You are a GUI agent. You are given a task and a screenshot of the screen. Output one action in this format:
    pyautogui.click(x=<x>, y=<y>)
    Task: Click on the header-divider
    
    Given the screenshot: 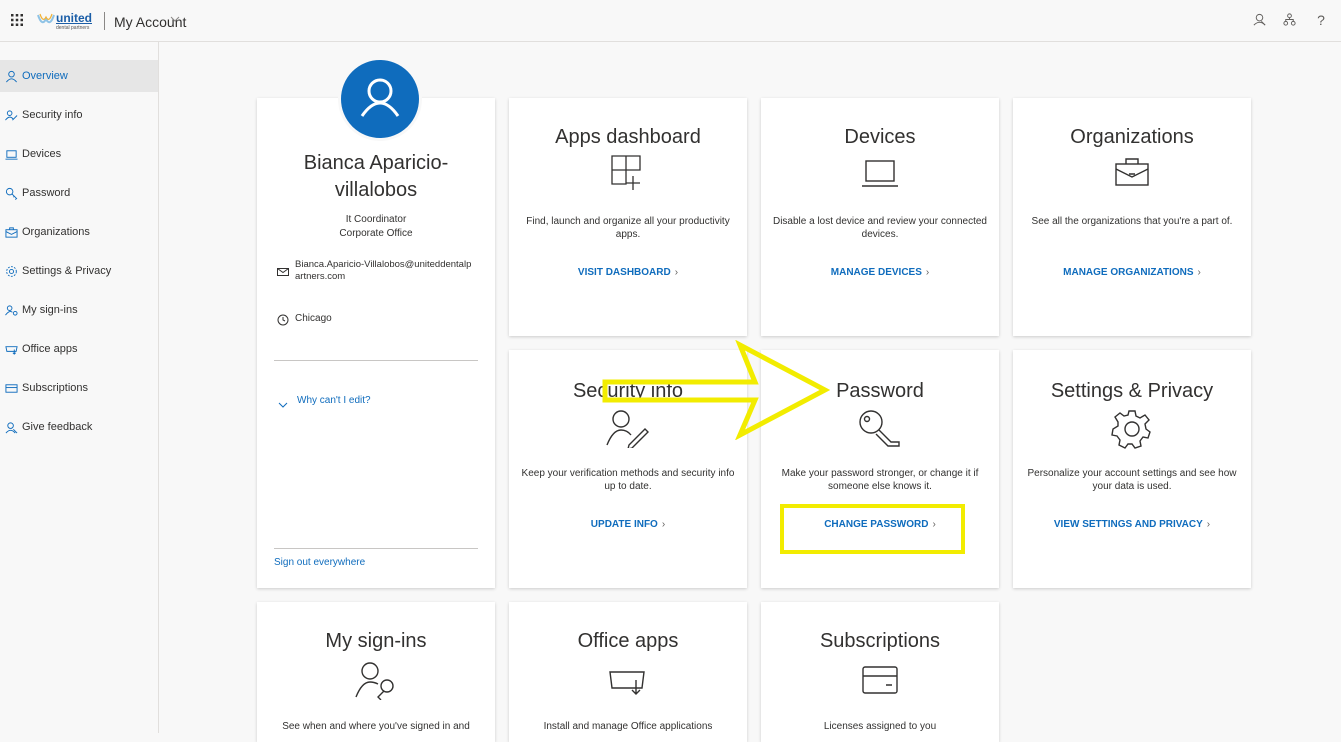 What is the action you would take?
    pyautogui.click(x=104, y=21)
    